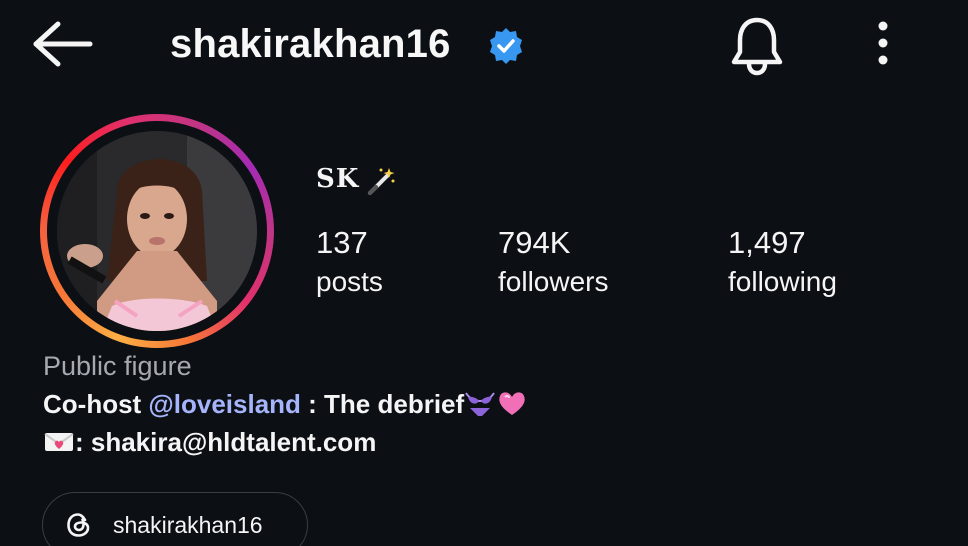 This screenshot has width=968, height=546. I want to click on posts-label: posts, so click(349, 281).